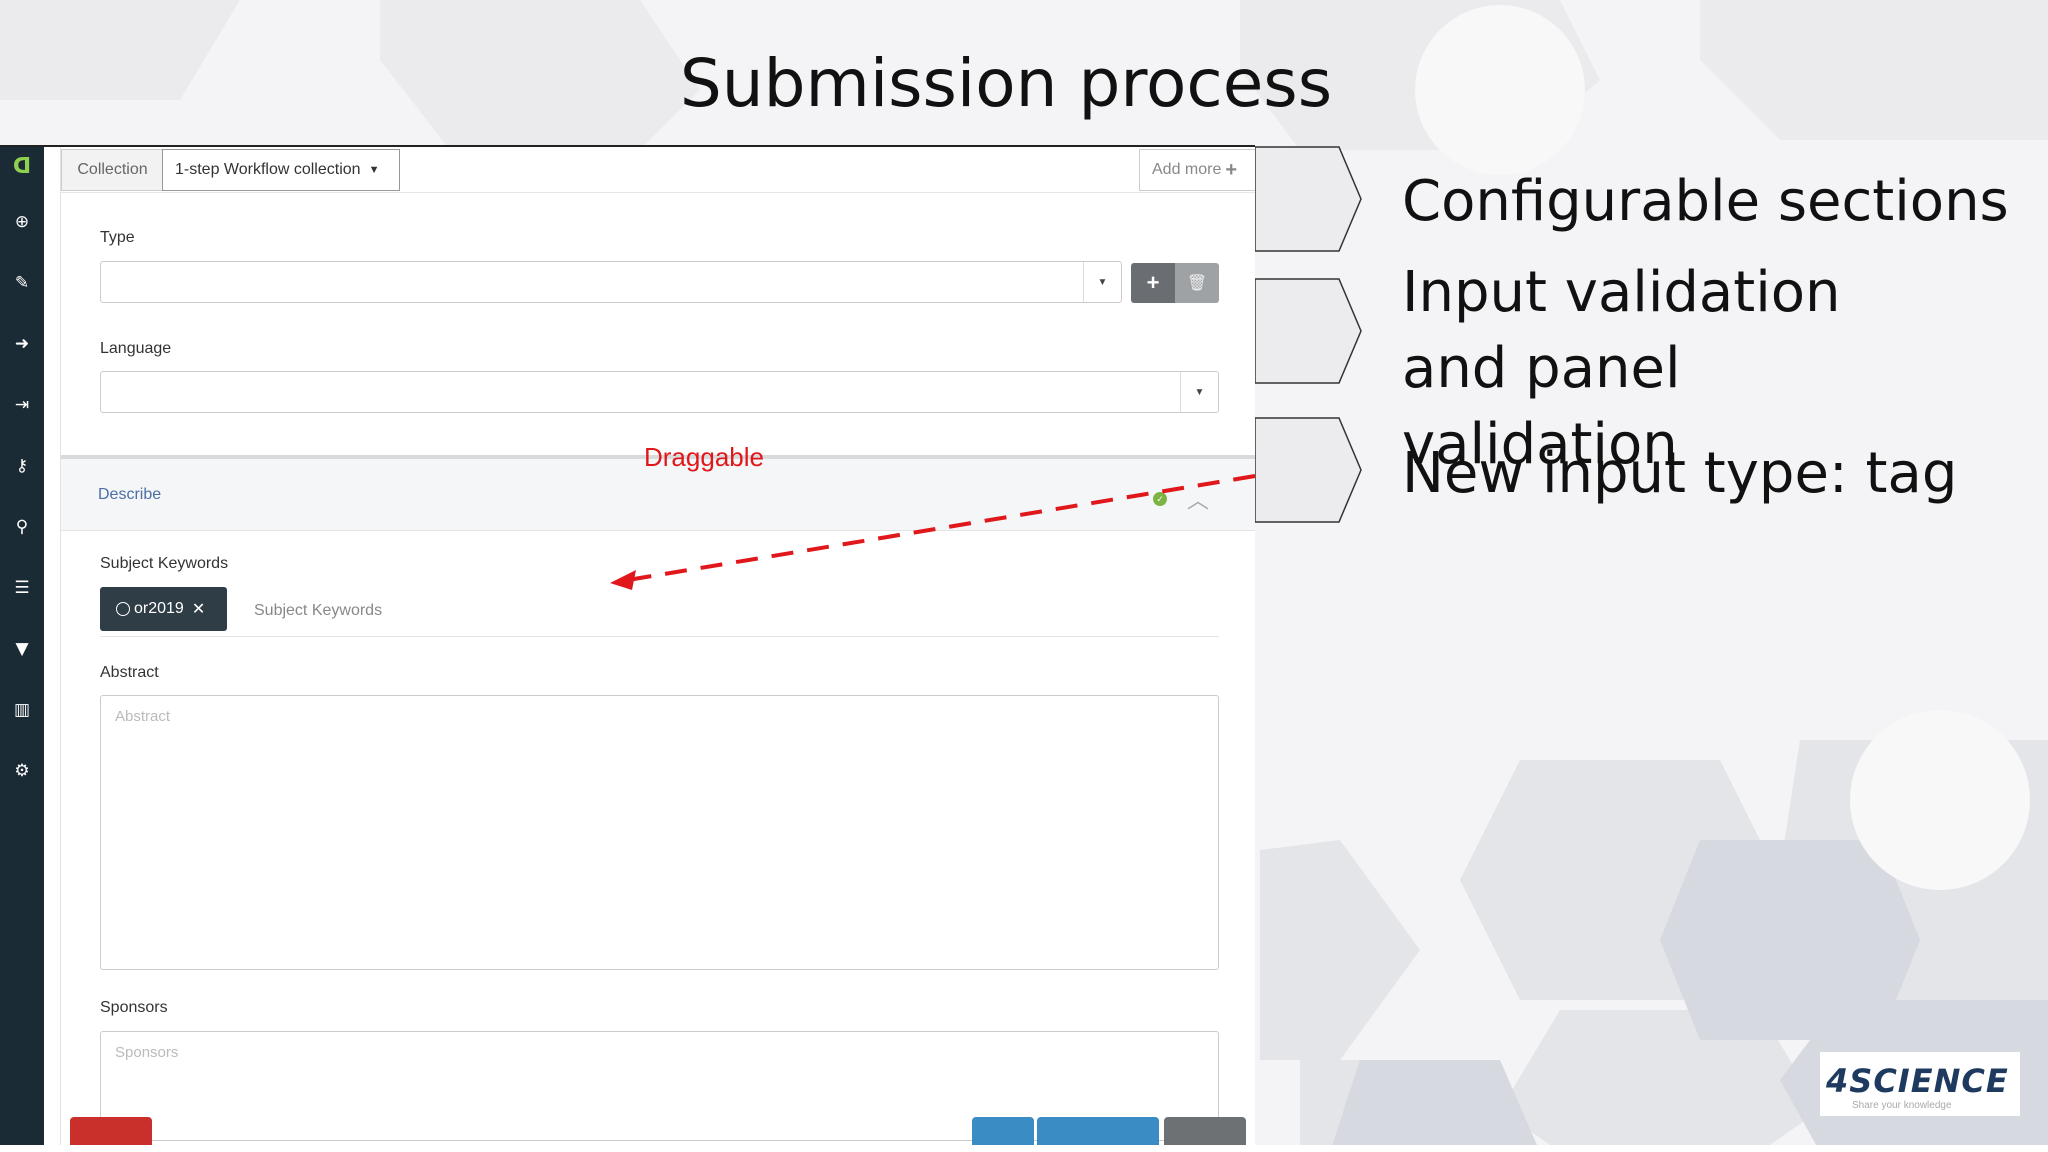  What do you see at coordinates (164, 563) in the screenshot?
I see `subject-keywords-label: Subject Keywords` at bounding box center [164, 563].